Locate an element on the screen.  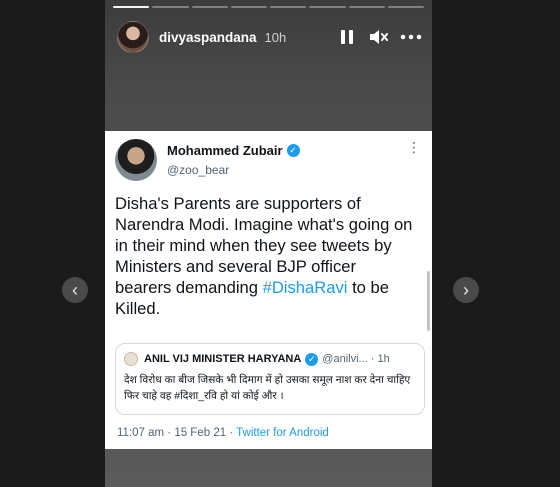
hashtag-link: #DishaRavi is located at coordinates (305, 287).